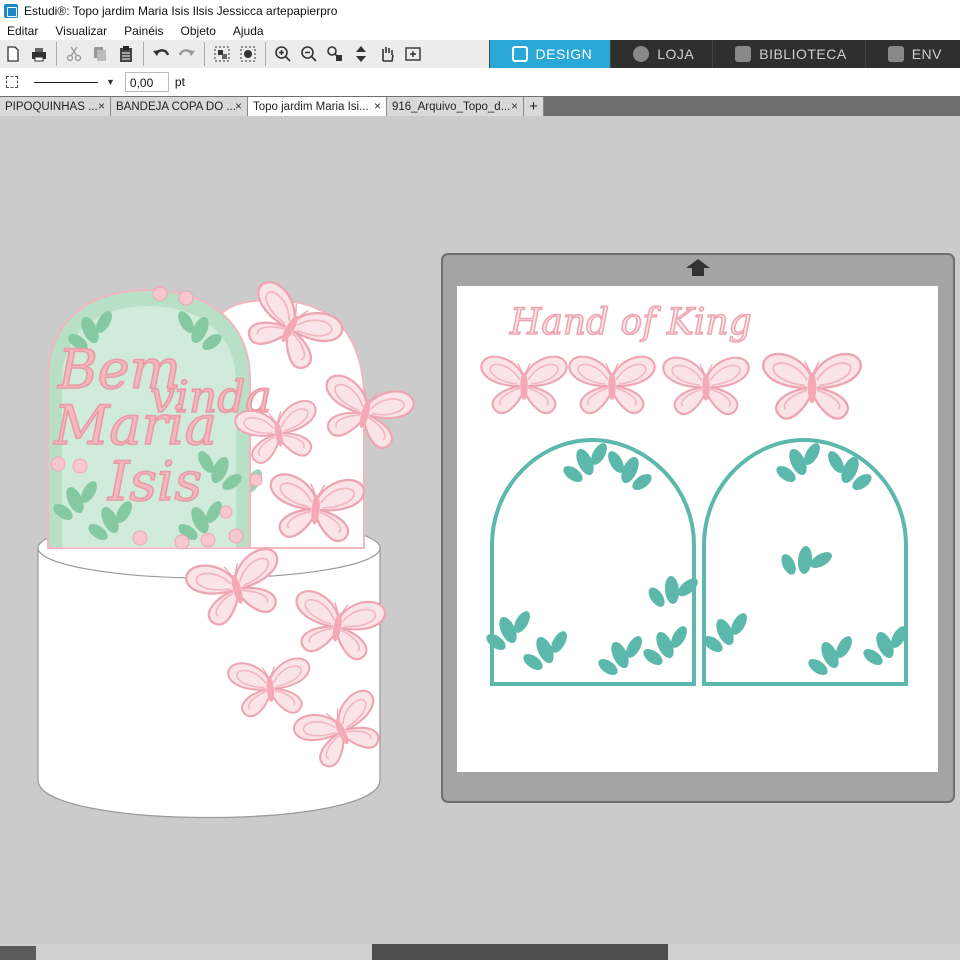  I want to click on zoom-select-button, so click(335, 54).